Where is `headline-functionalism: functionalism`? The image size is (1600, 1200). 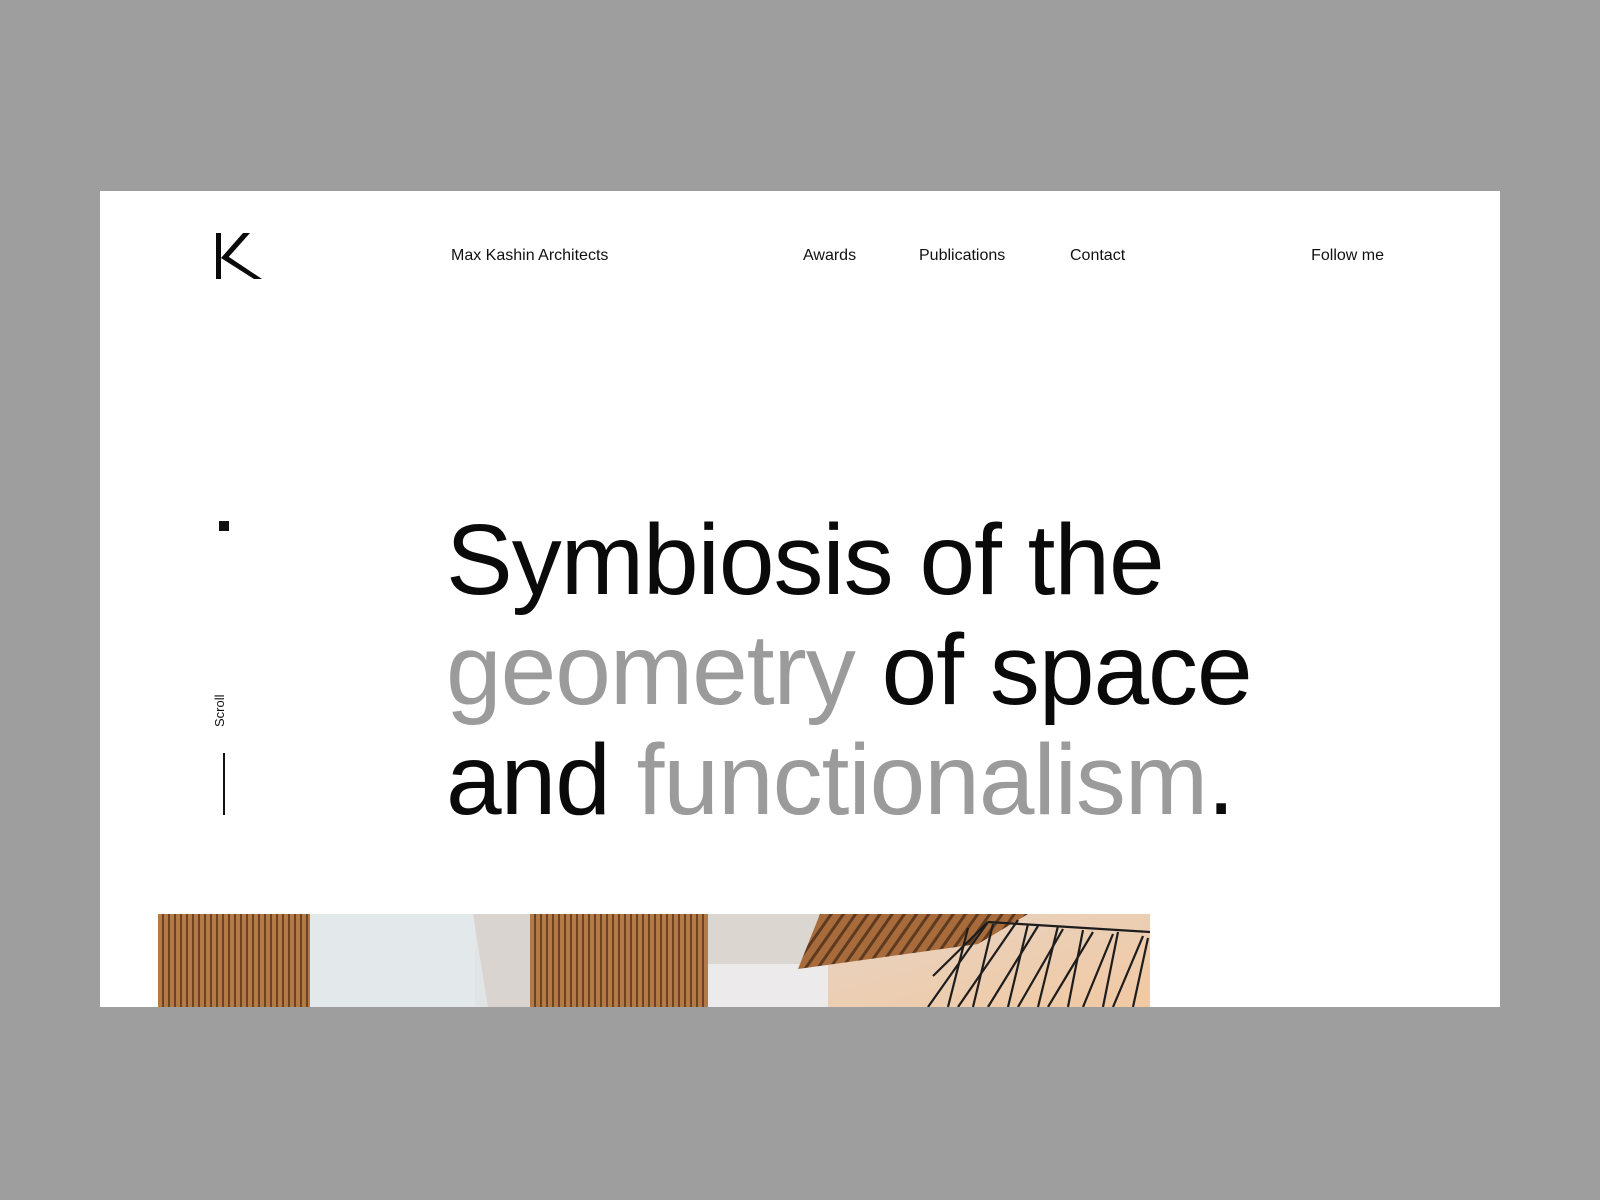 headline-functionalism: functionalism is located at coordinates (922, 780).